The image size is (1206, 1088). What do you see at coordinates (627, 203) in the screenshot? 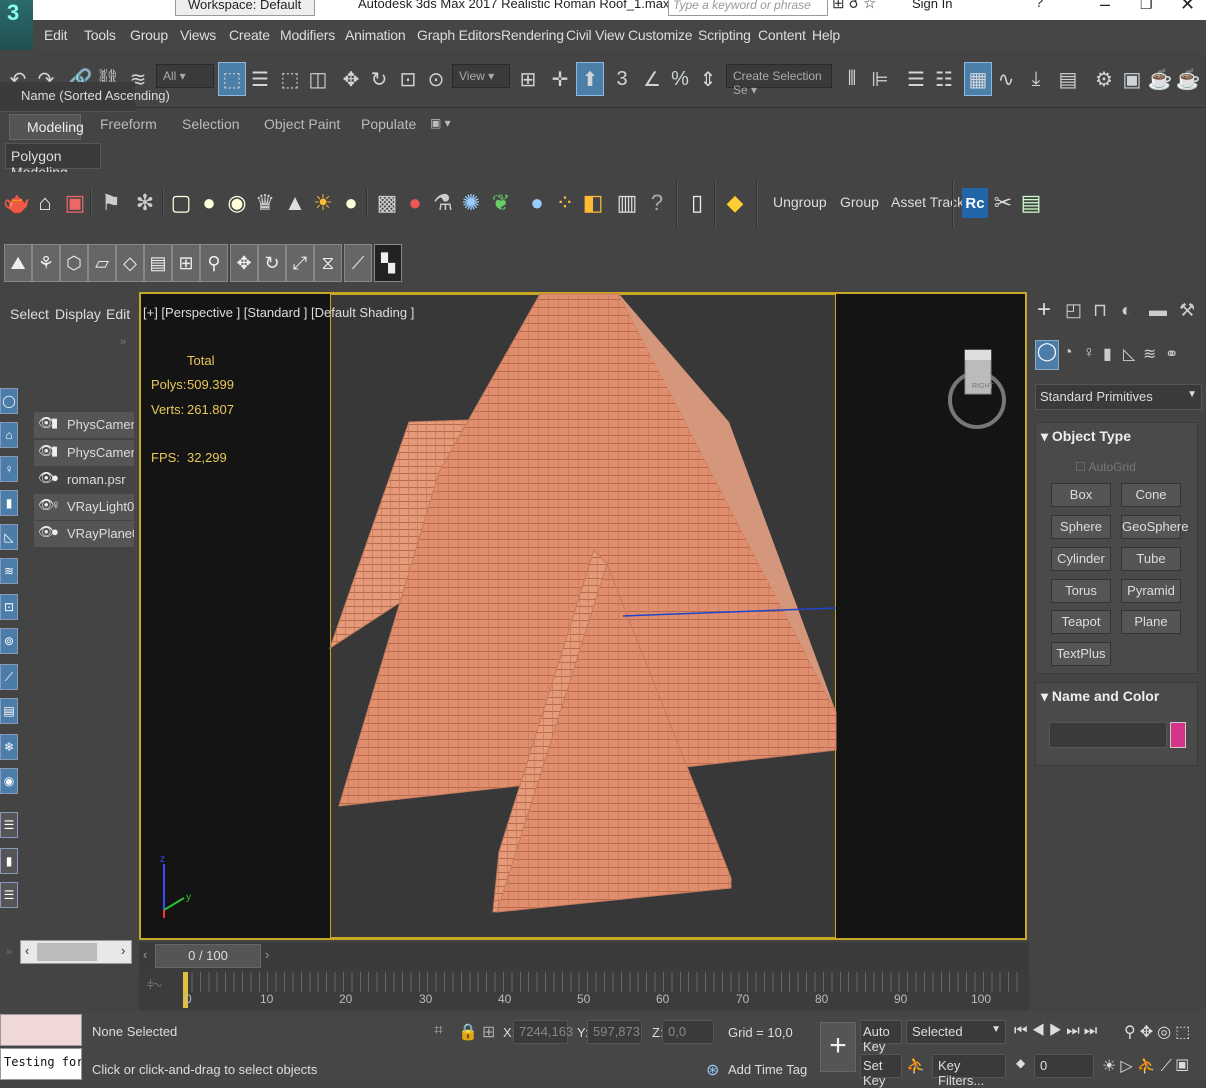
I see `vray-buffer-icon: ▥` at bounding box center [627, 203].